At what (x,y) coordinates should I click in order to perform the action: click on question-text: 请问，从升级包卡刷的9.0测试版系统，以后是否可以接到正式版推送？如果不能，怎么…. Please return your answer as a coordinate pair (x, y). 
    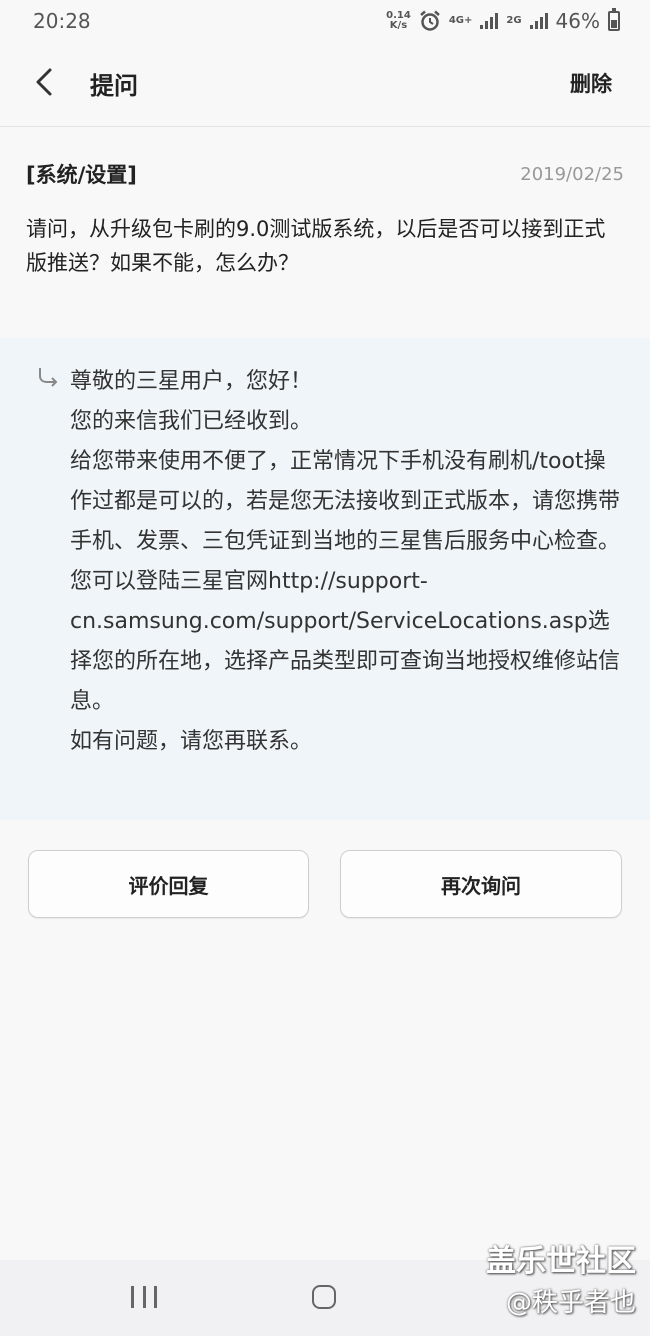
    Looking at the image, I should click on (316, 246).